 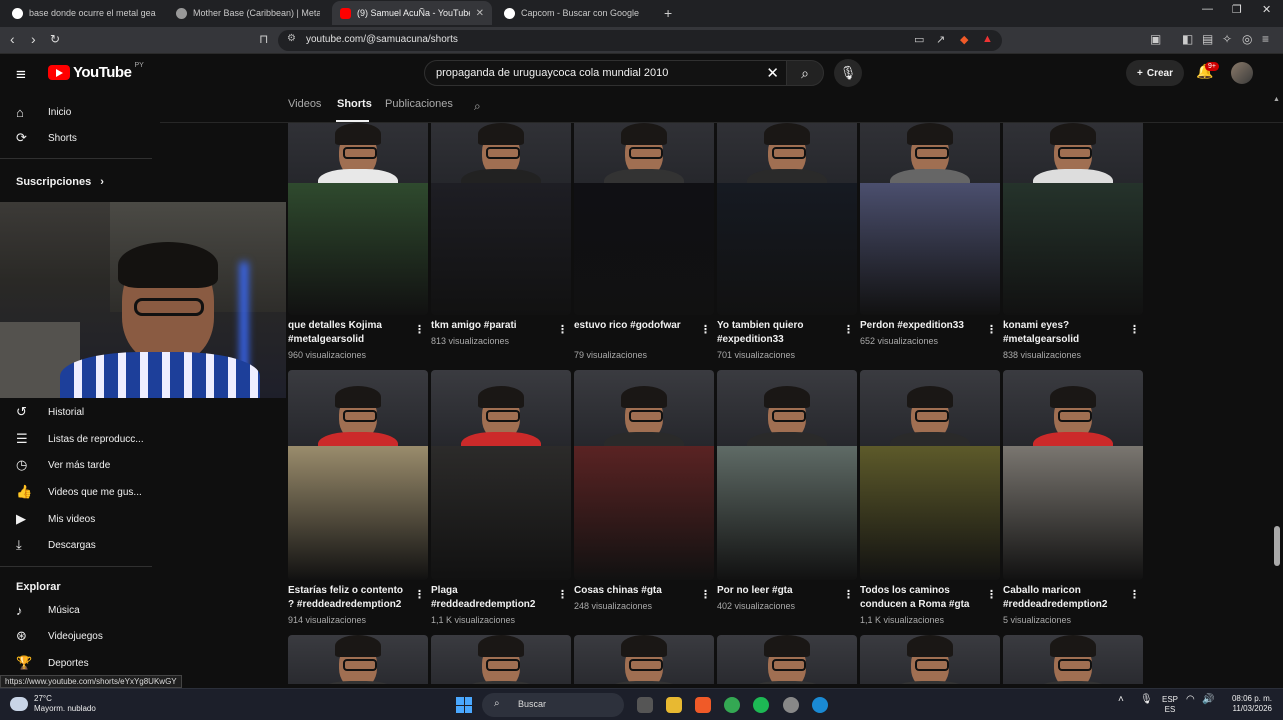 What do you see at coordinates (703, 705) in the screenshot?
I see `brave-icon` at bounding box center [703, 705].